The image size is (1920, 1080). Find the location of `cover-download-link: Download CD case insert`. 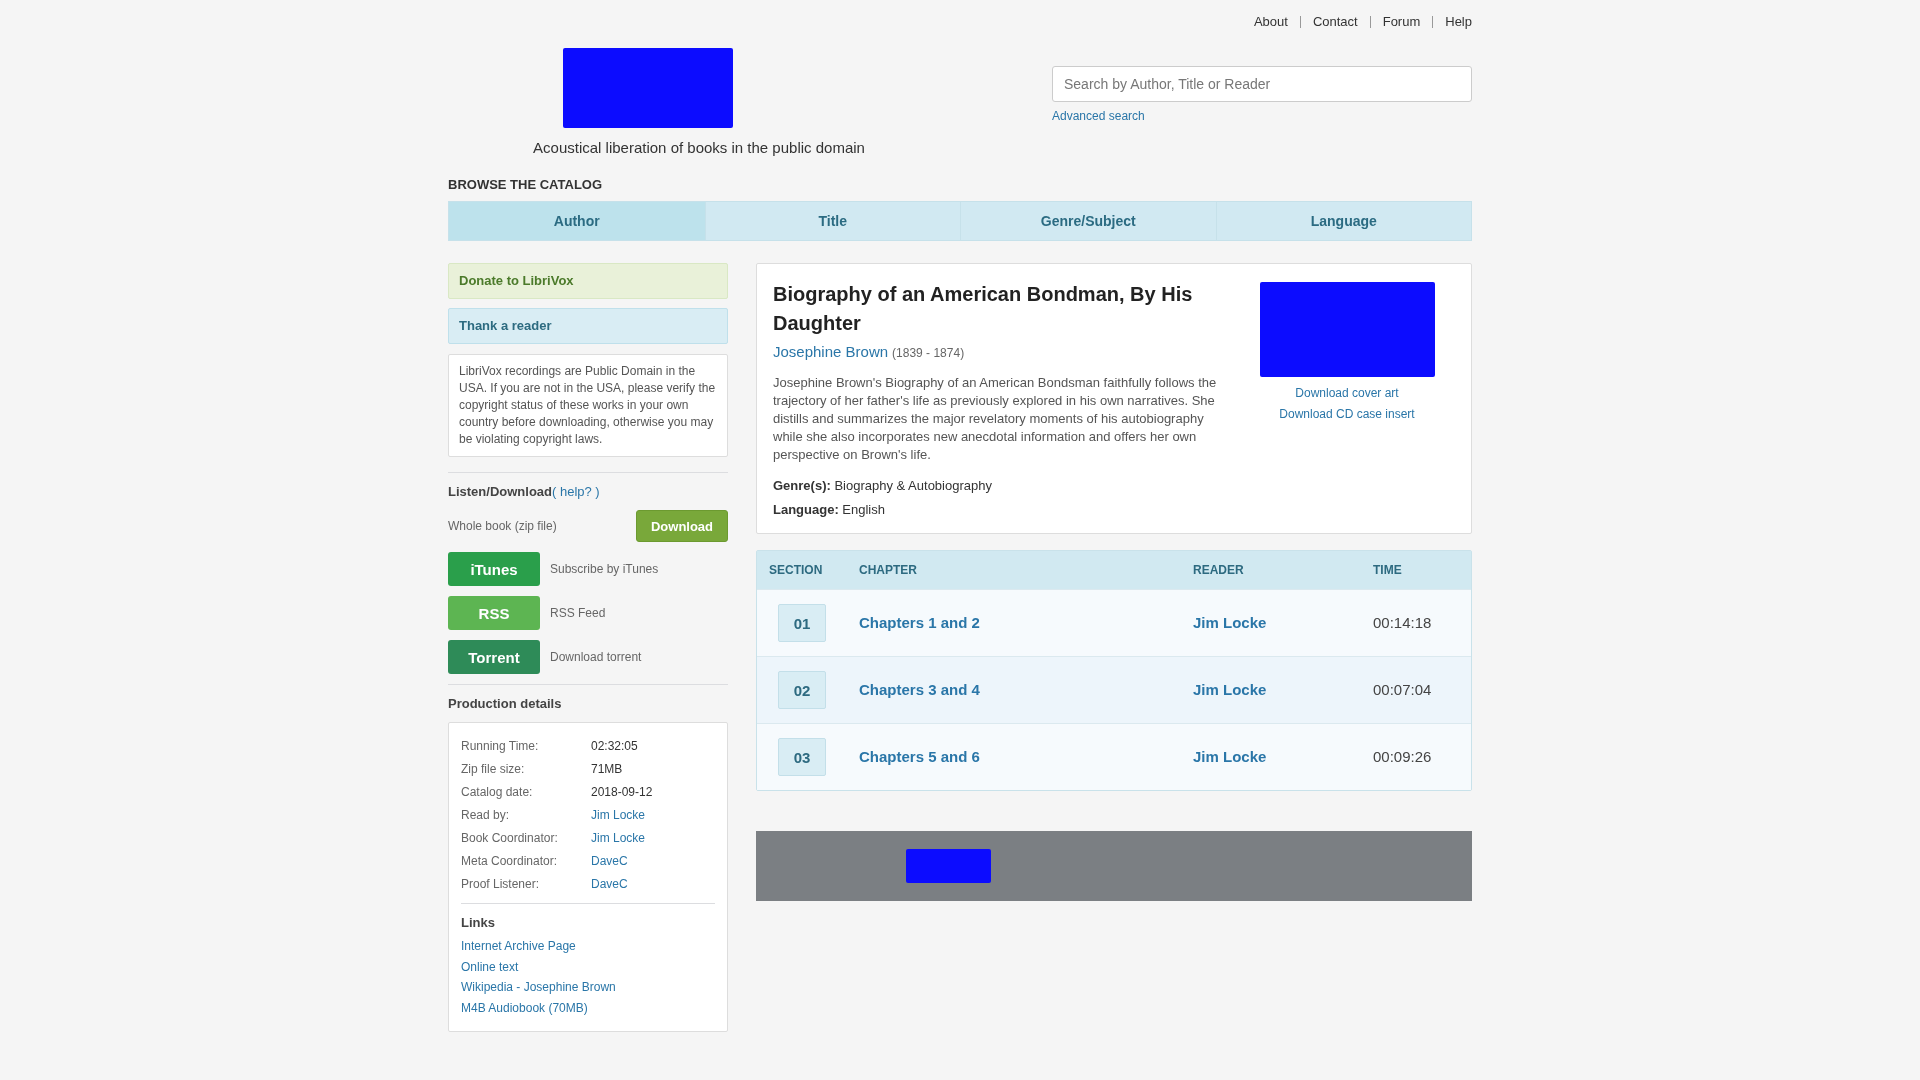

cover-download-link: Download CD case insert is located at coordinates (1347, 414).